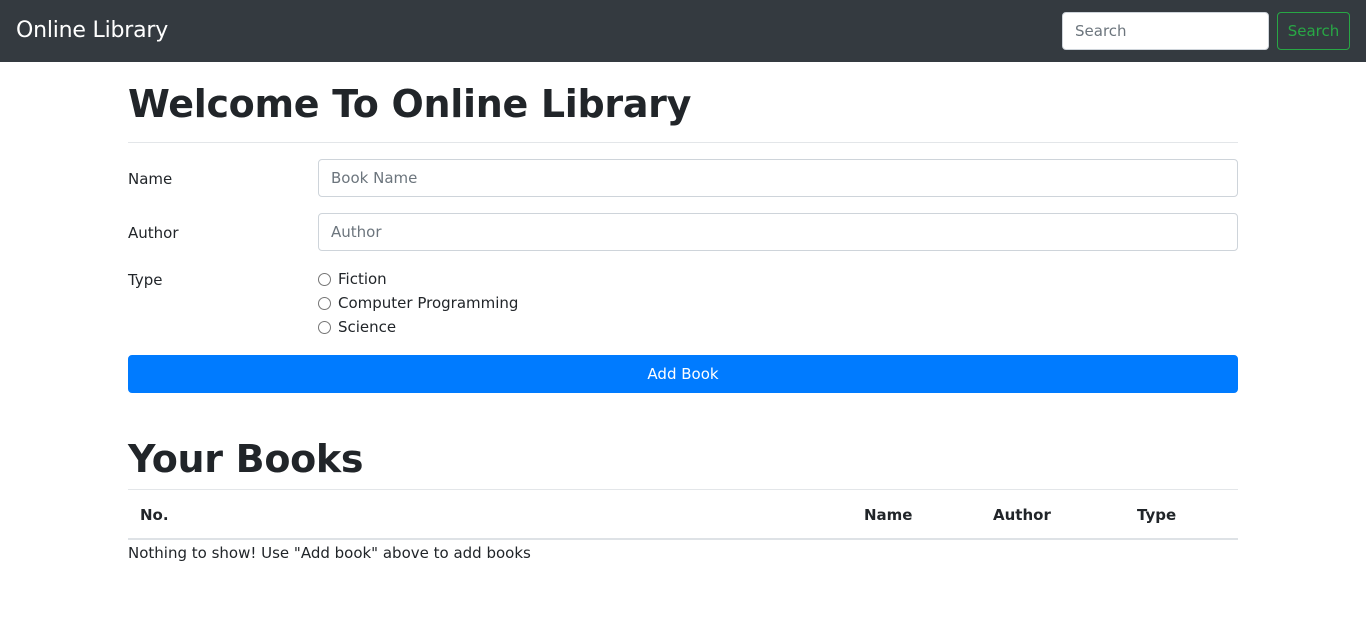 The height and width of the screenshot is (624, 1366). Describe the element at coordinates (683, 489) in the screenshot. I see `books-title-divider` at that location.